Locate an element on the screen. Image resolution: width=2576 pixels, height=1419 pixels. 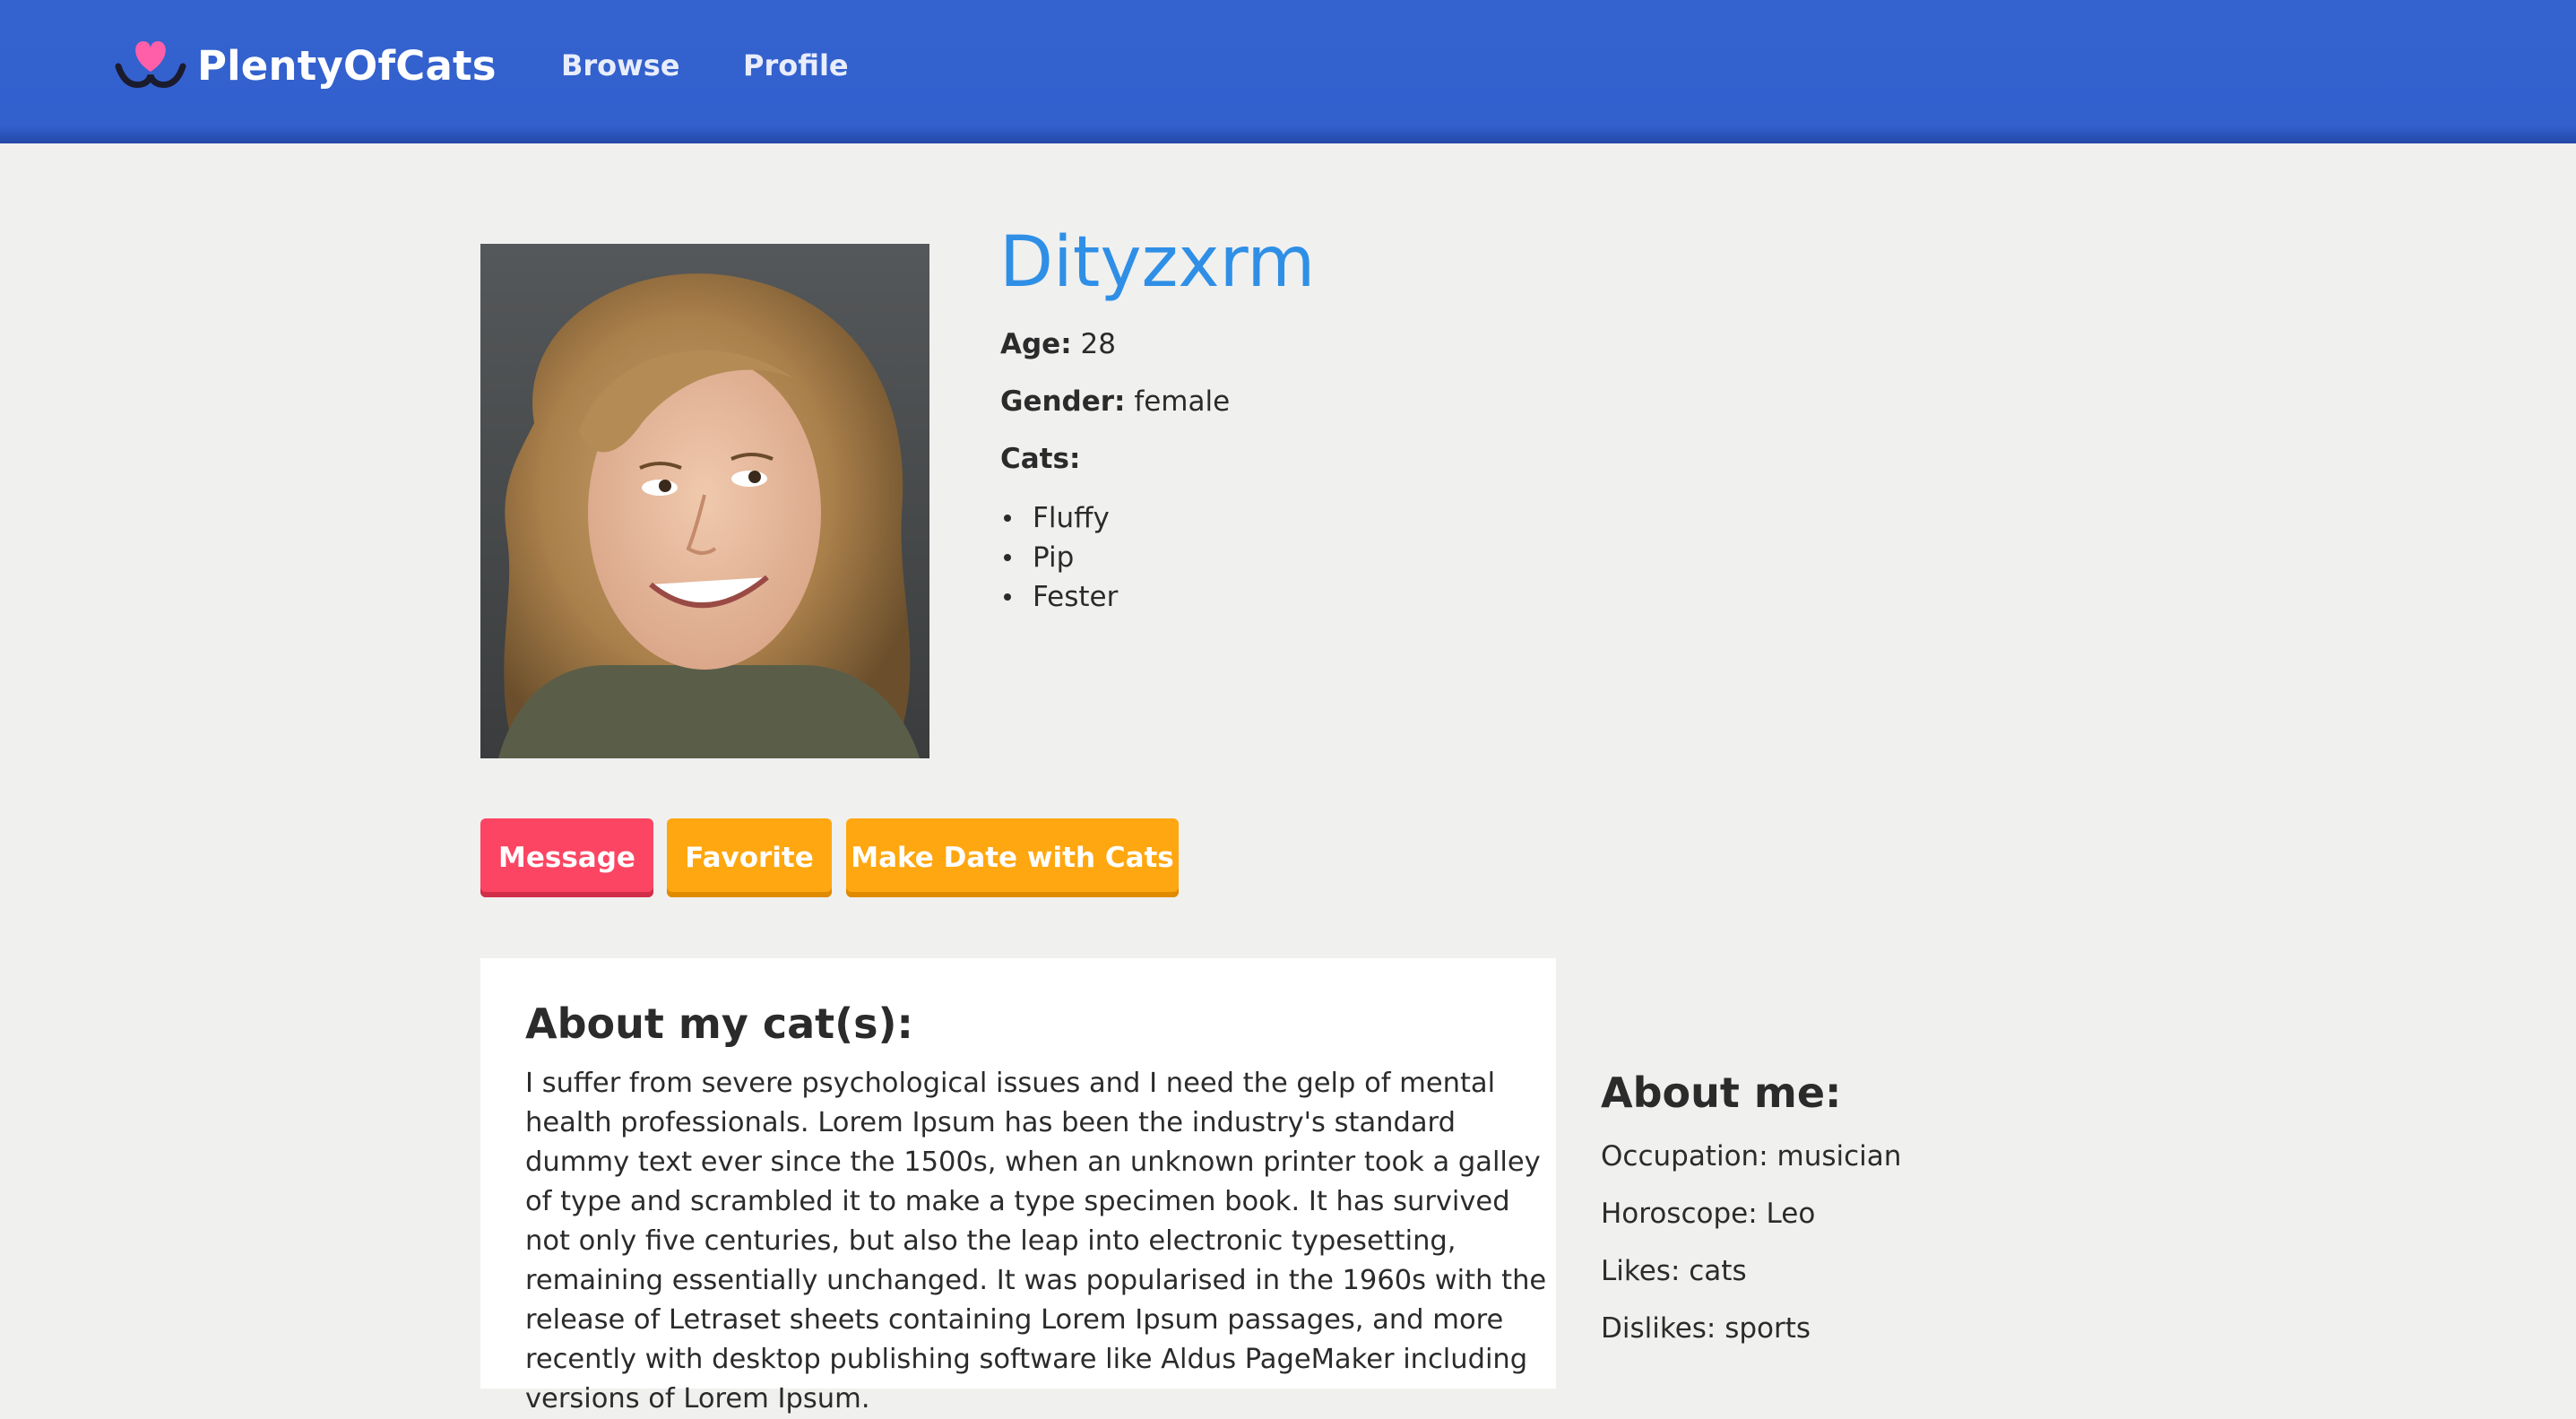
list-item: Fester is located at coordinates (1059, 597).